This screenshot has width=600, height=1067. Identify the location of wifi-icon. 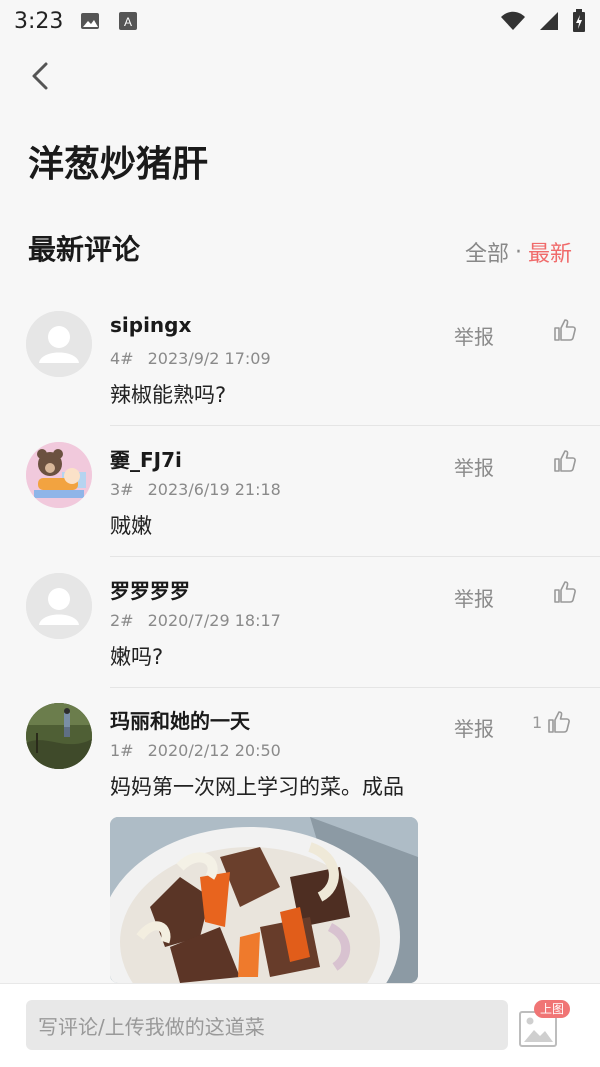
(513, 21).